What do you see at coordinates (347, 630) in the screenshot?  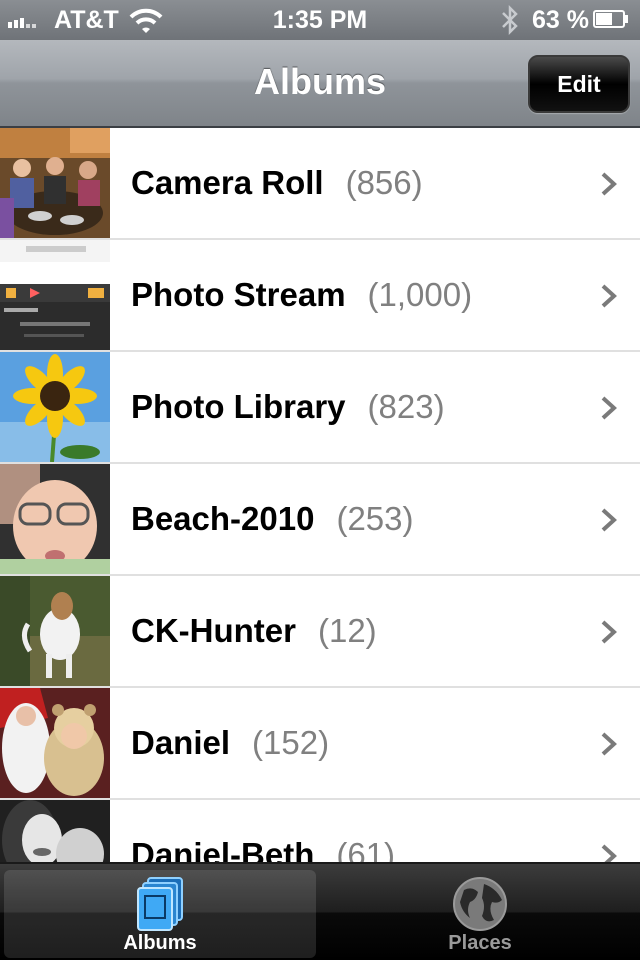 I see `album-count: (12)` at bounding box center [347, 630].